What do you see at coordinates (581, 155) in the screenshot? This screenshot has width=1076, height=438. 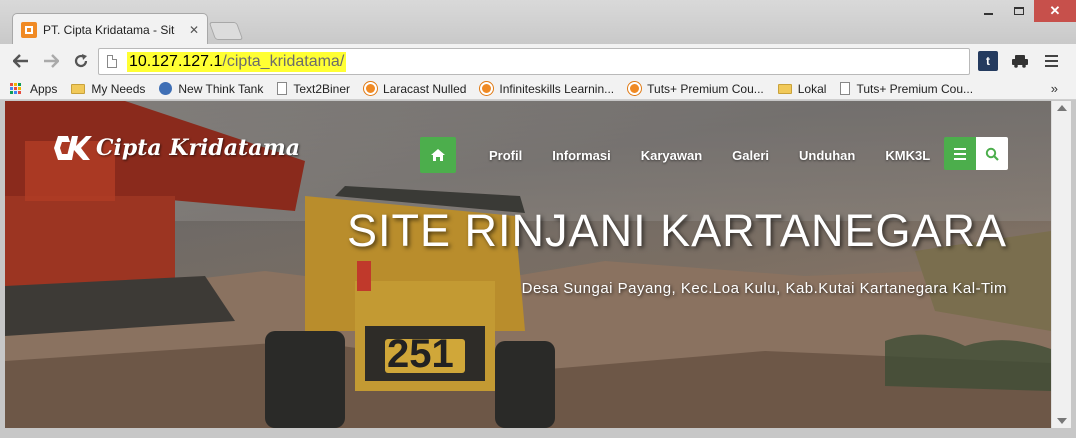 I see `nav-informasi: Informasi` at bounding box center [581, 155].